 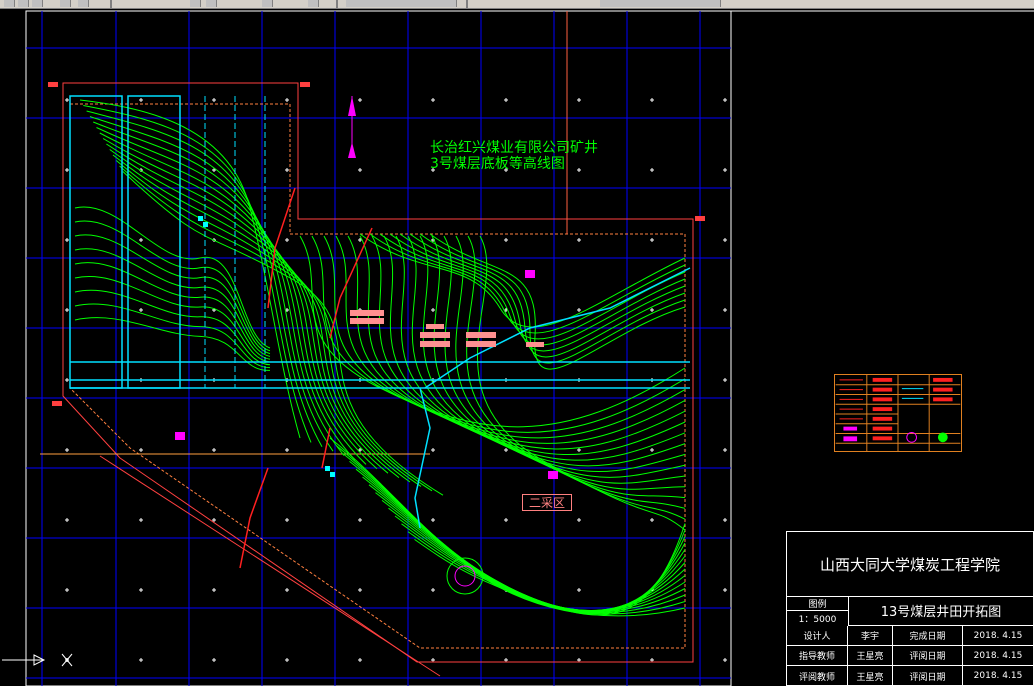 I want to click on school-name: 山西大同大学煤炭工程学院, so click(x=910, y=564).